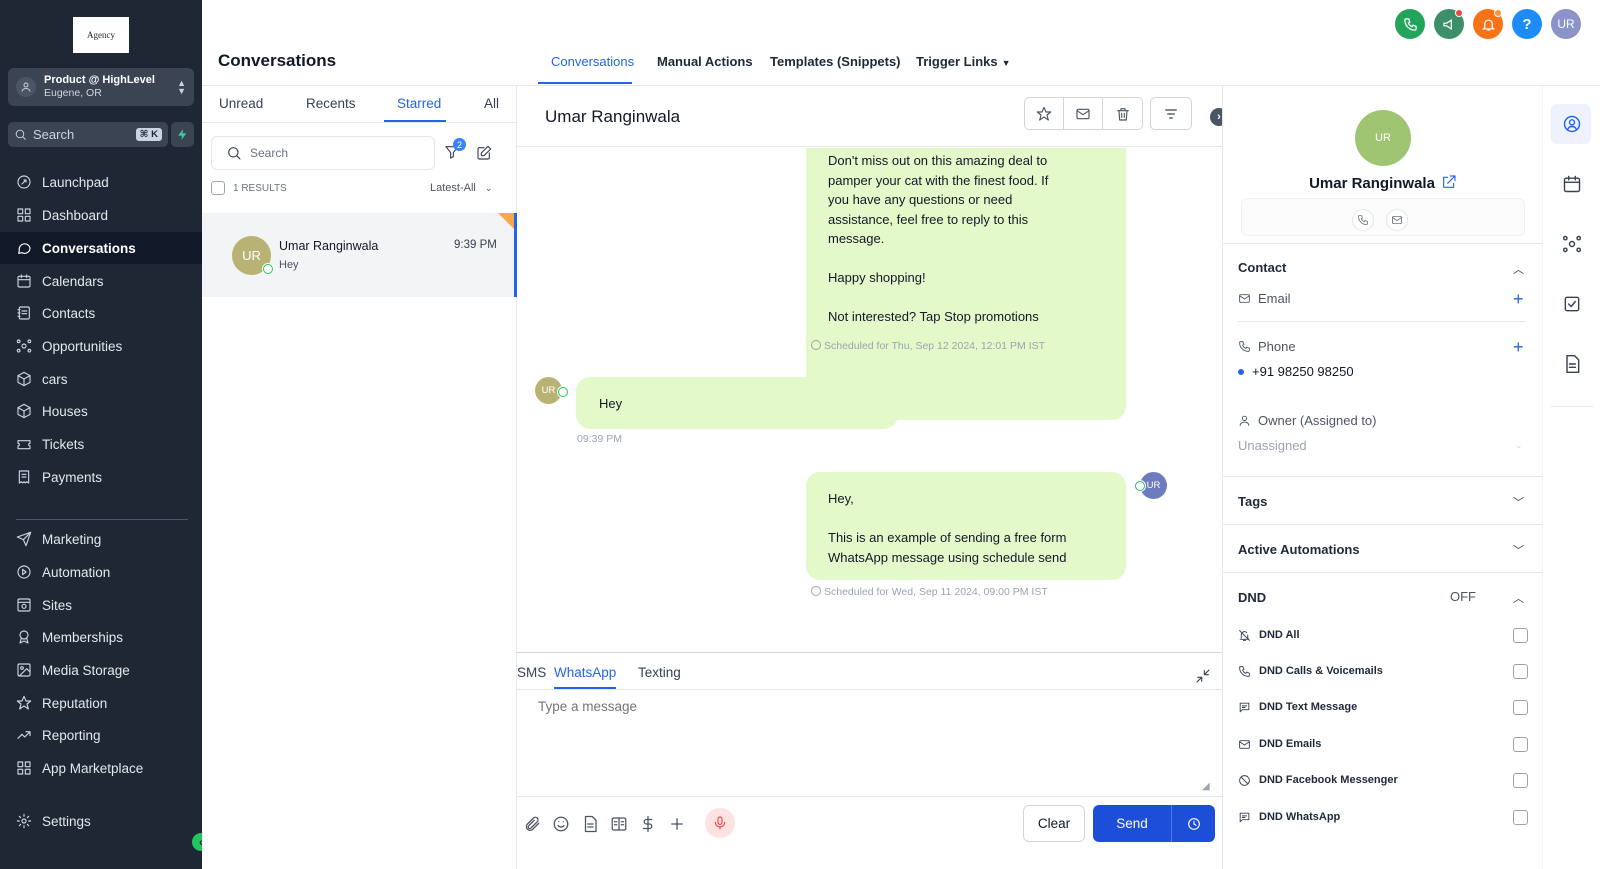  I want to click on mail-icon, so click(1397, 220).